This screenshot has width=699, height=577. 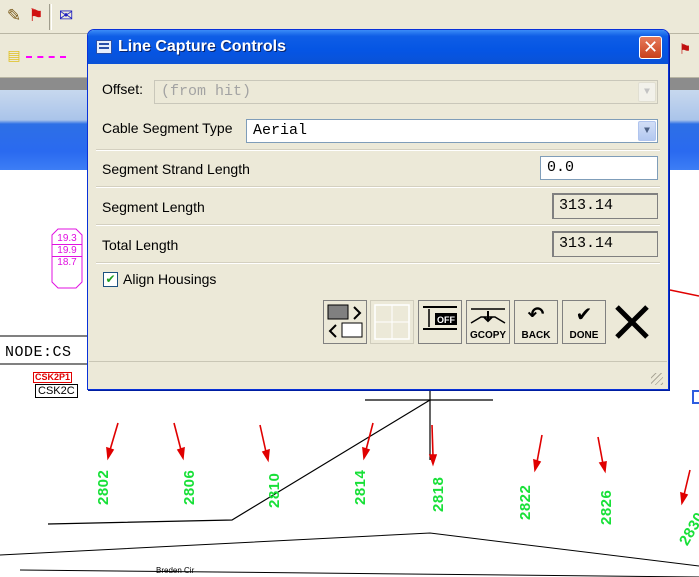 I want to click on cancel-button, so click(x=632, y=322).